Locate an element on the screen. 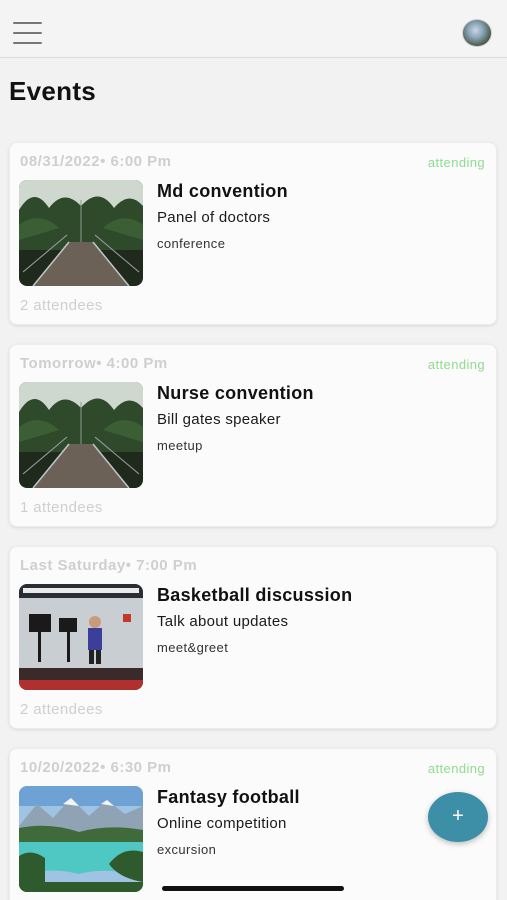 This screenshot has height=900, width=507. plus-icon: + is located at coordinates (458, 816).